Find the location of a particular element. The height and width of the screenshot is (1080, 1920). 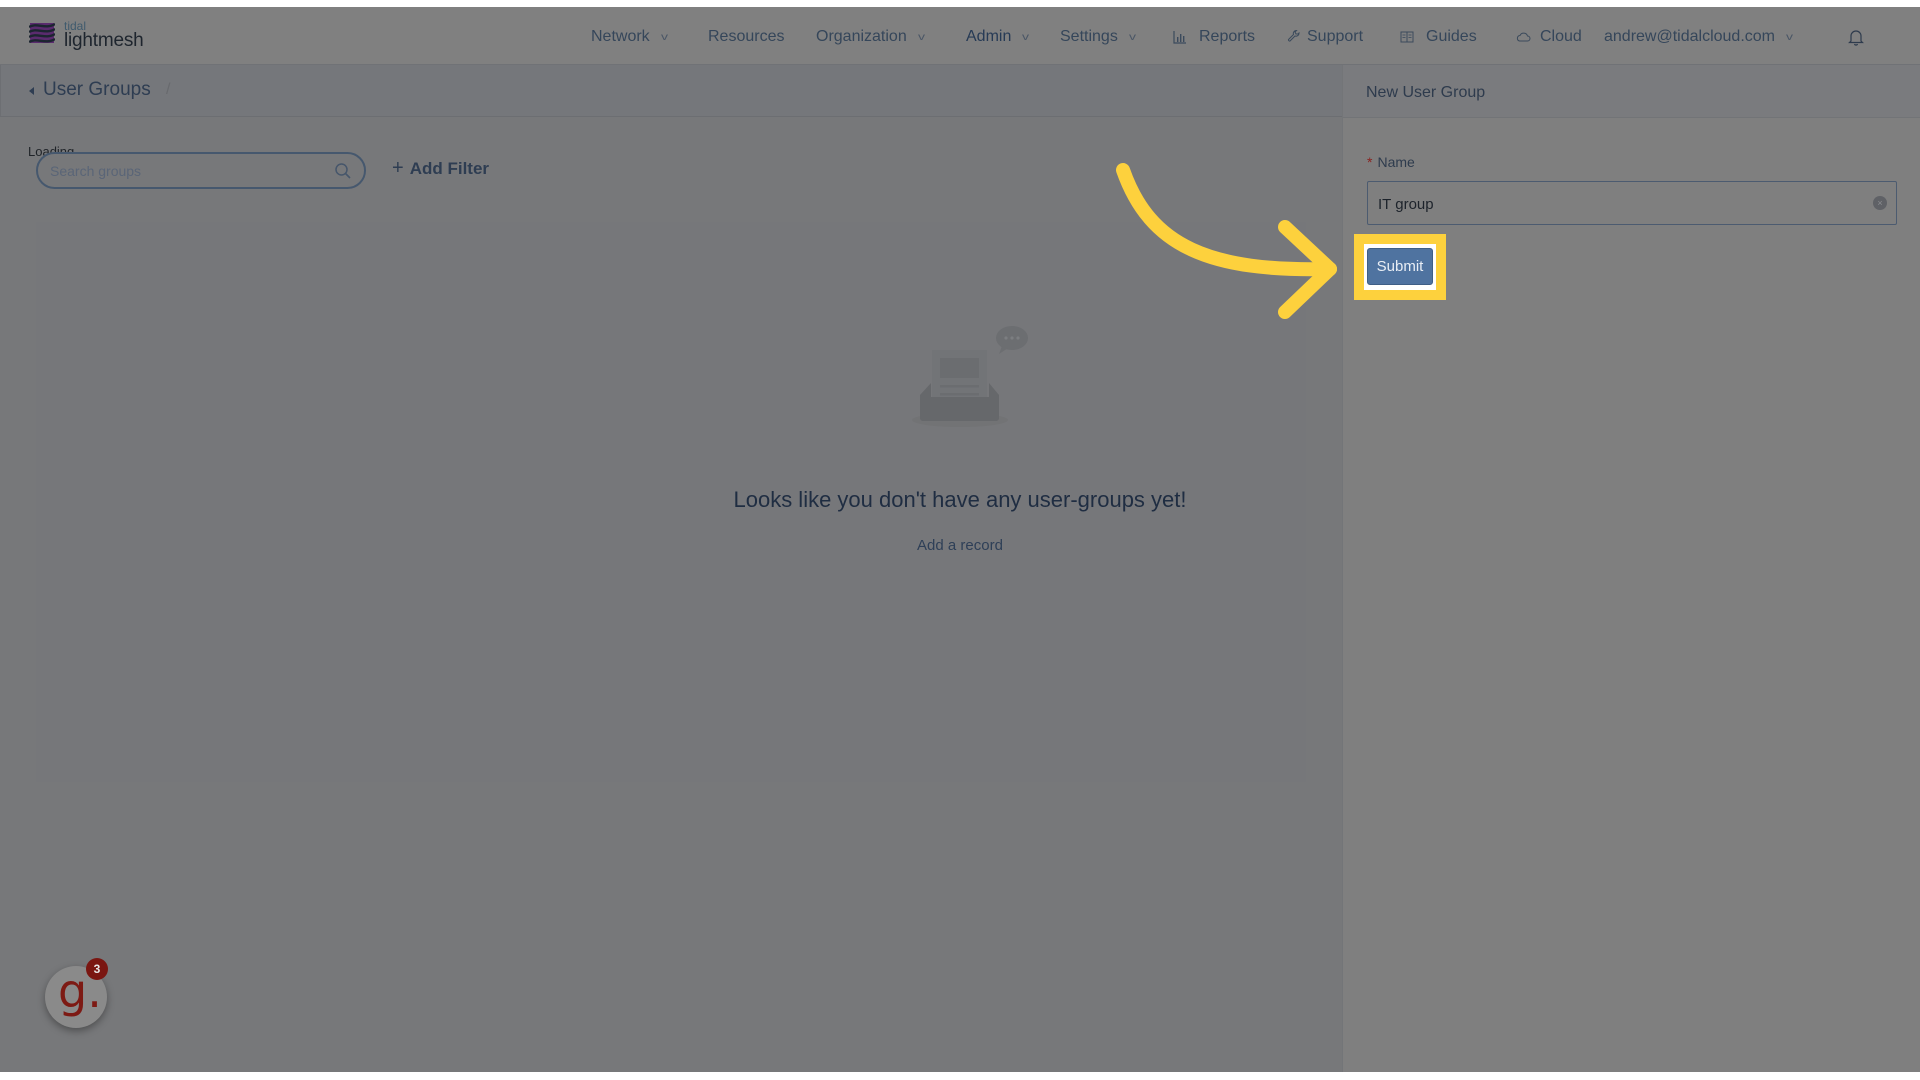

search-input is located at coordinates (185, 171).